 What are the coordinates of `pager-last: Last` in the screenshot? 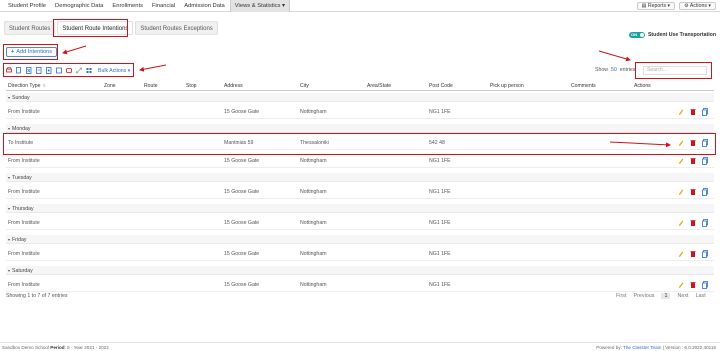 It's located at (701, 296).